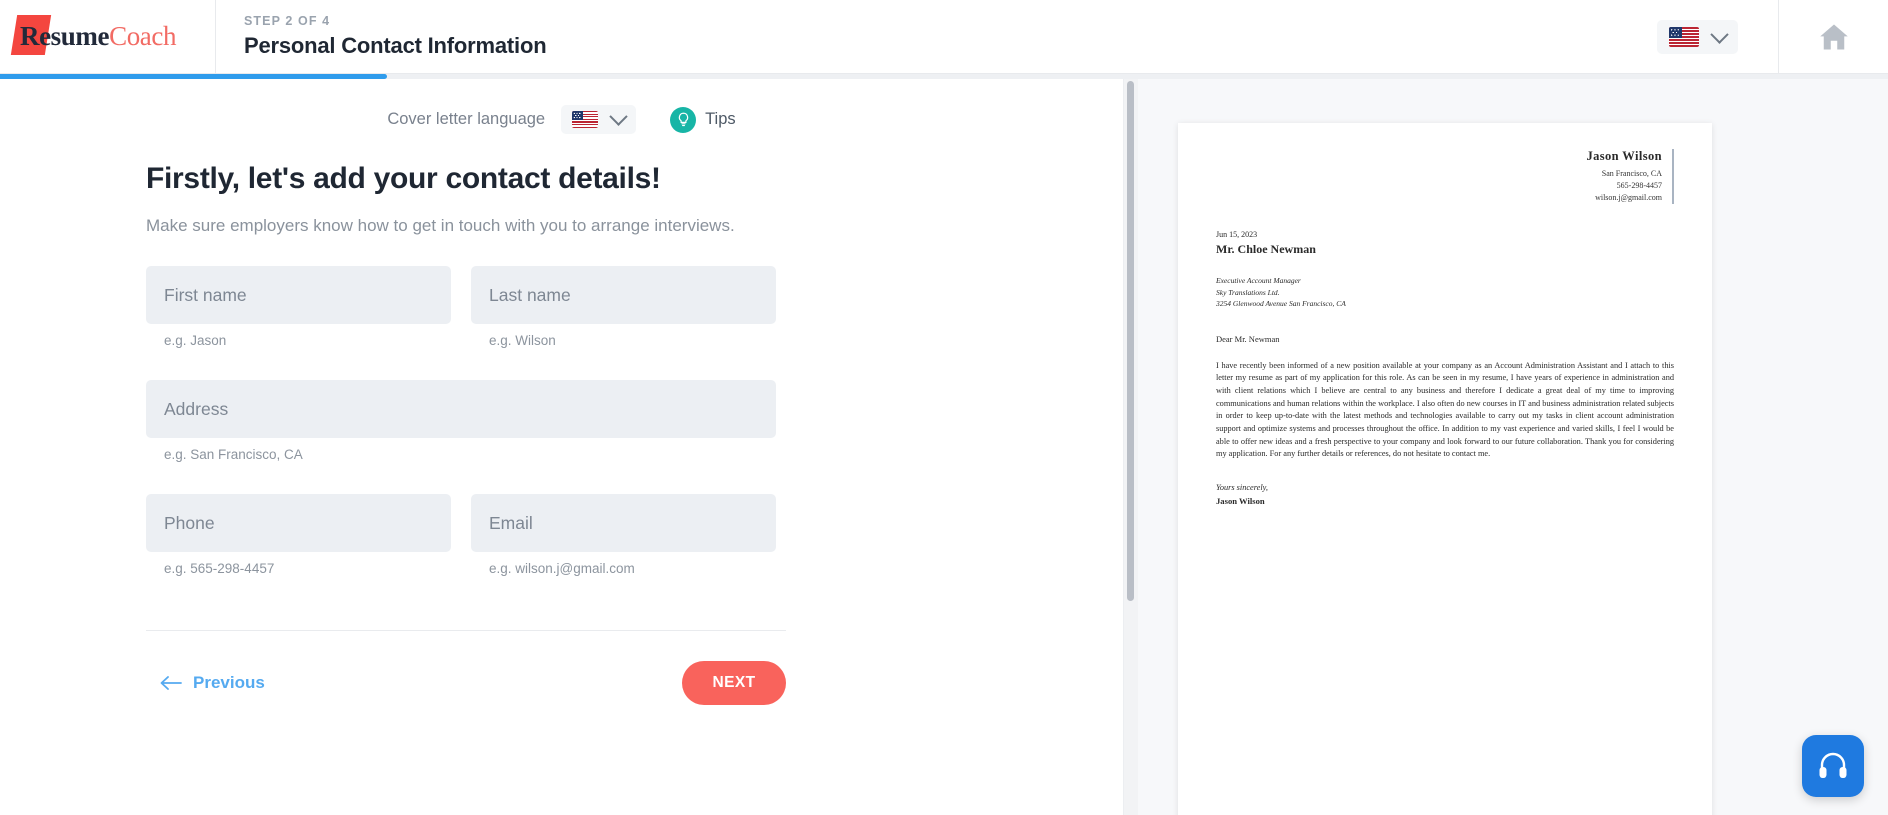 Image resolution: width=1888 pixels, height=815 pixels. Describe the element at coordinates (623, 295) in the screenshot. I see `last-name-input` at that location.